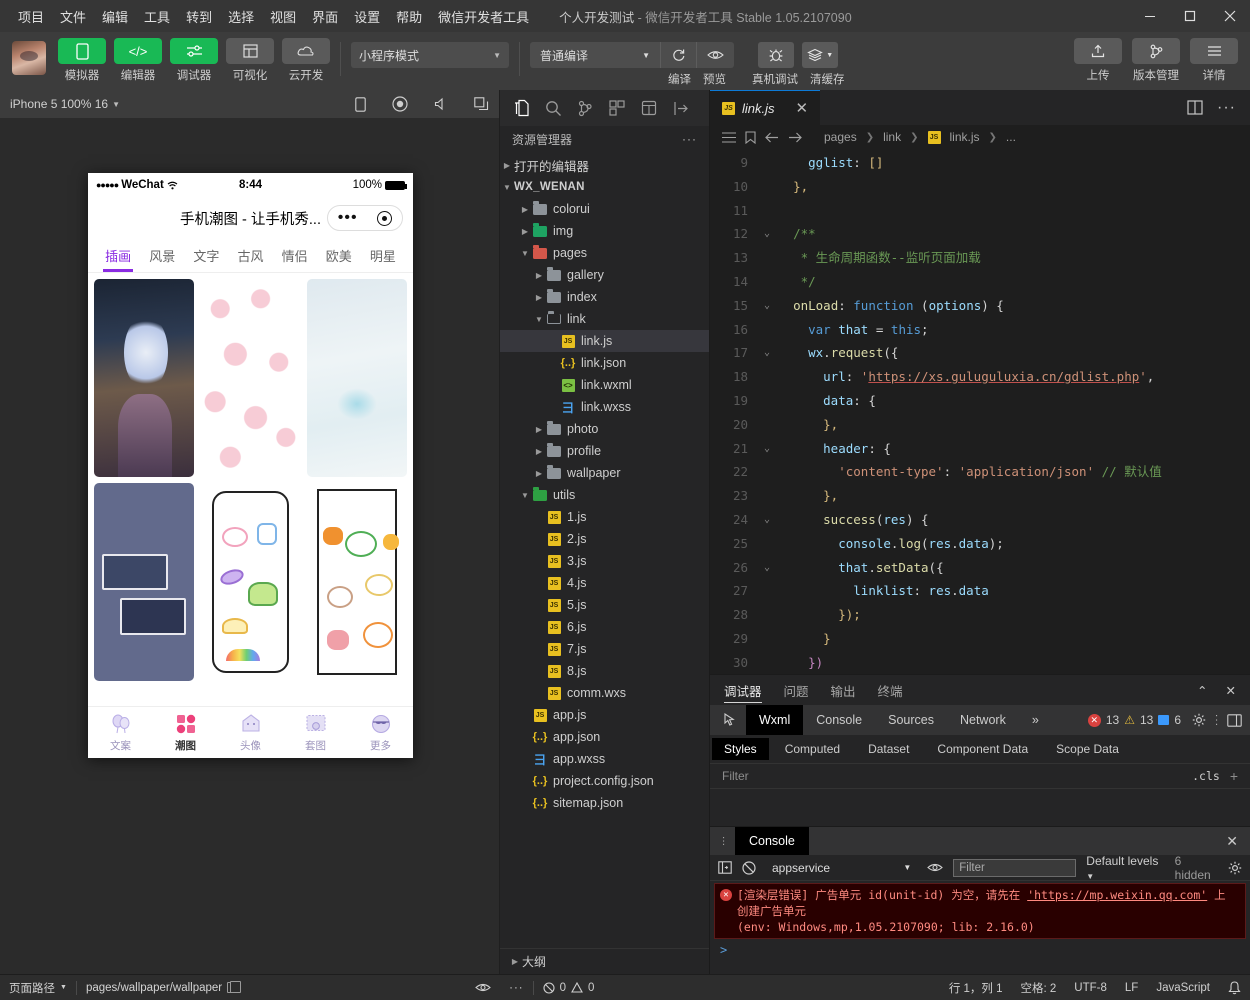 The image size is (1250, 1000). What do you see at coordinates (776, 55) in the screenshot?
I see `real-device-debug-button` at bounding box center [776, 55].